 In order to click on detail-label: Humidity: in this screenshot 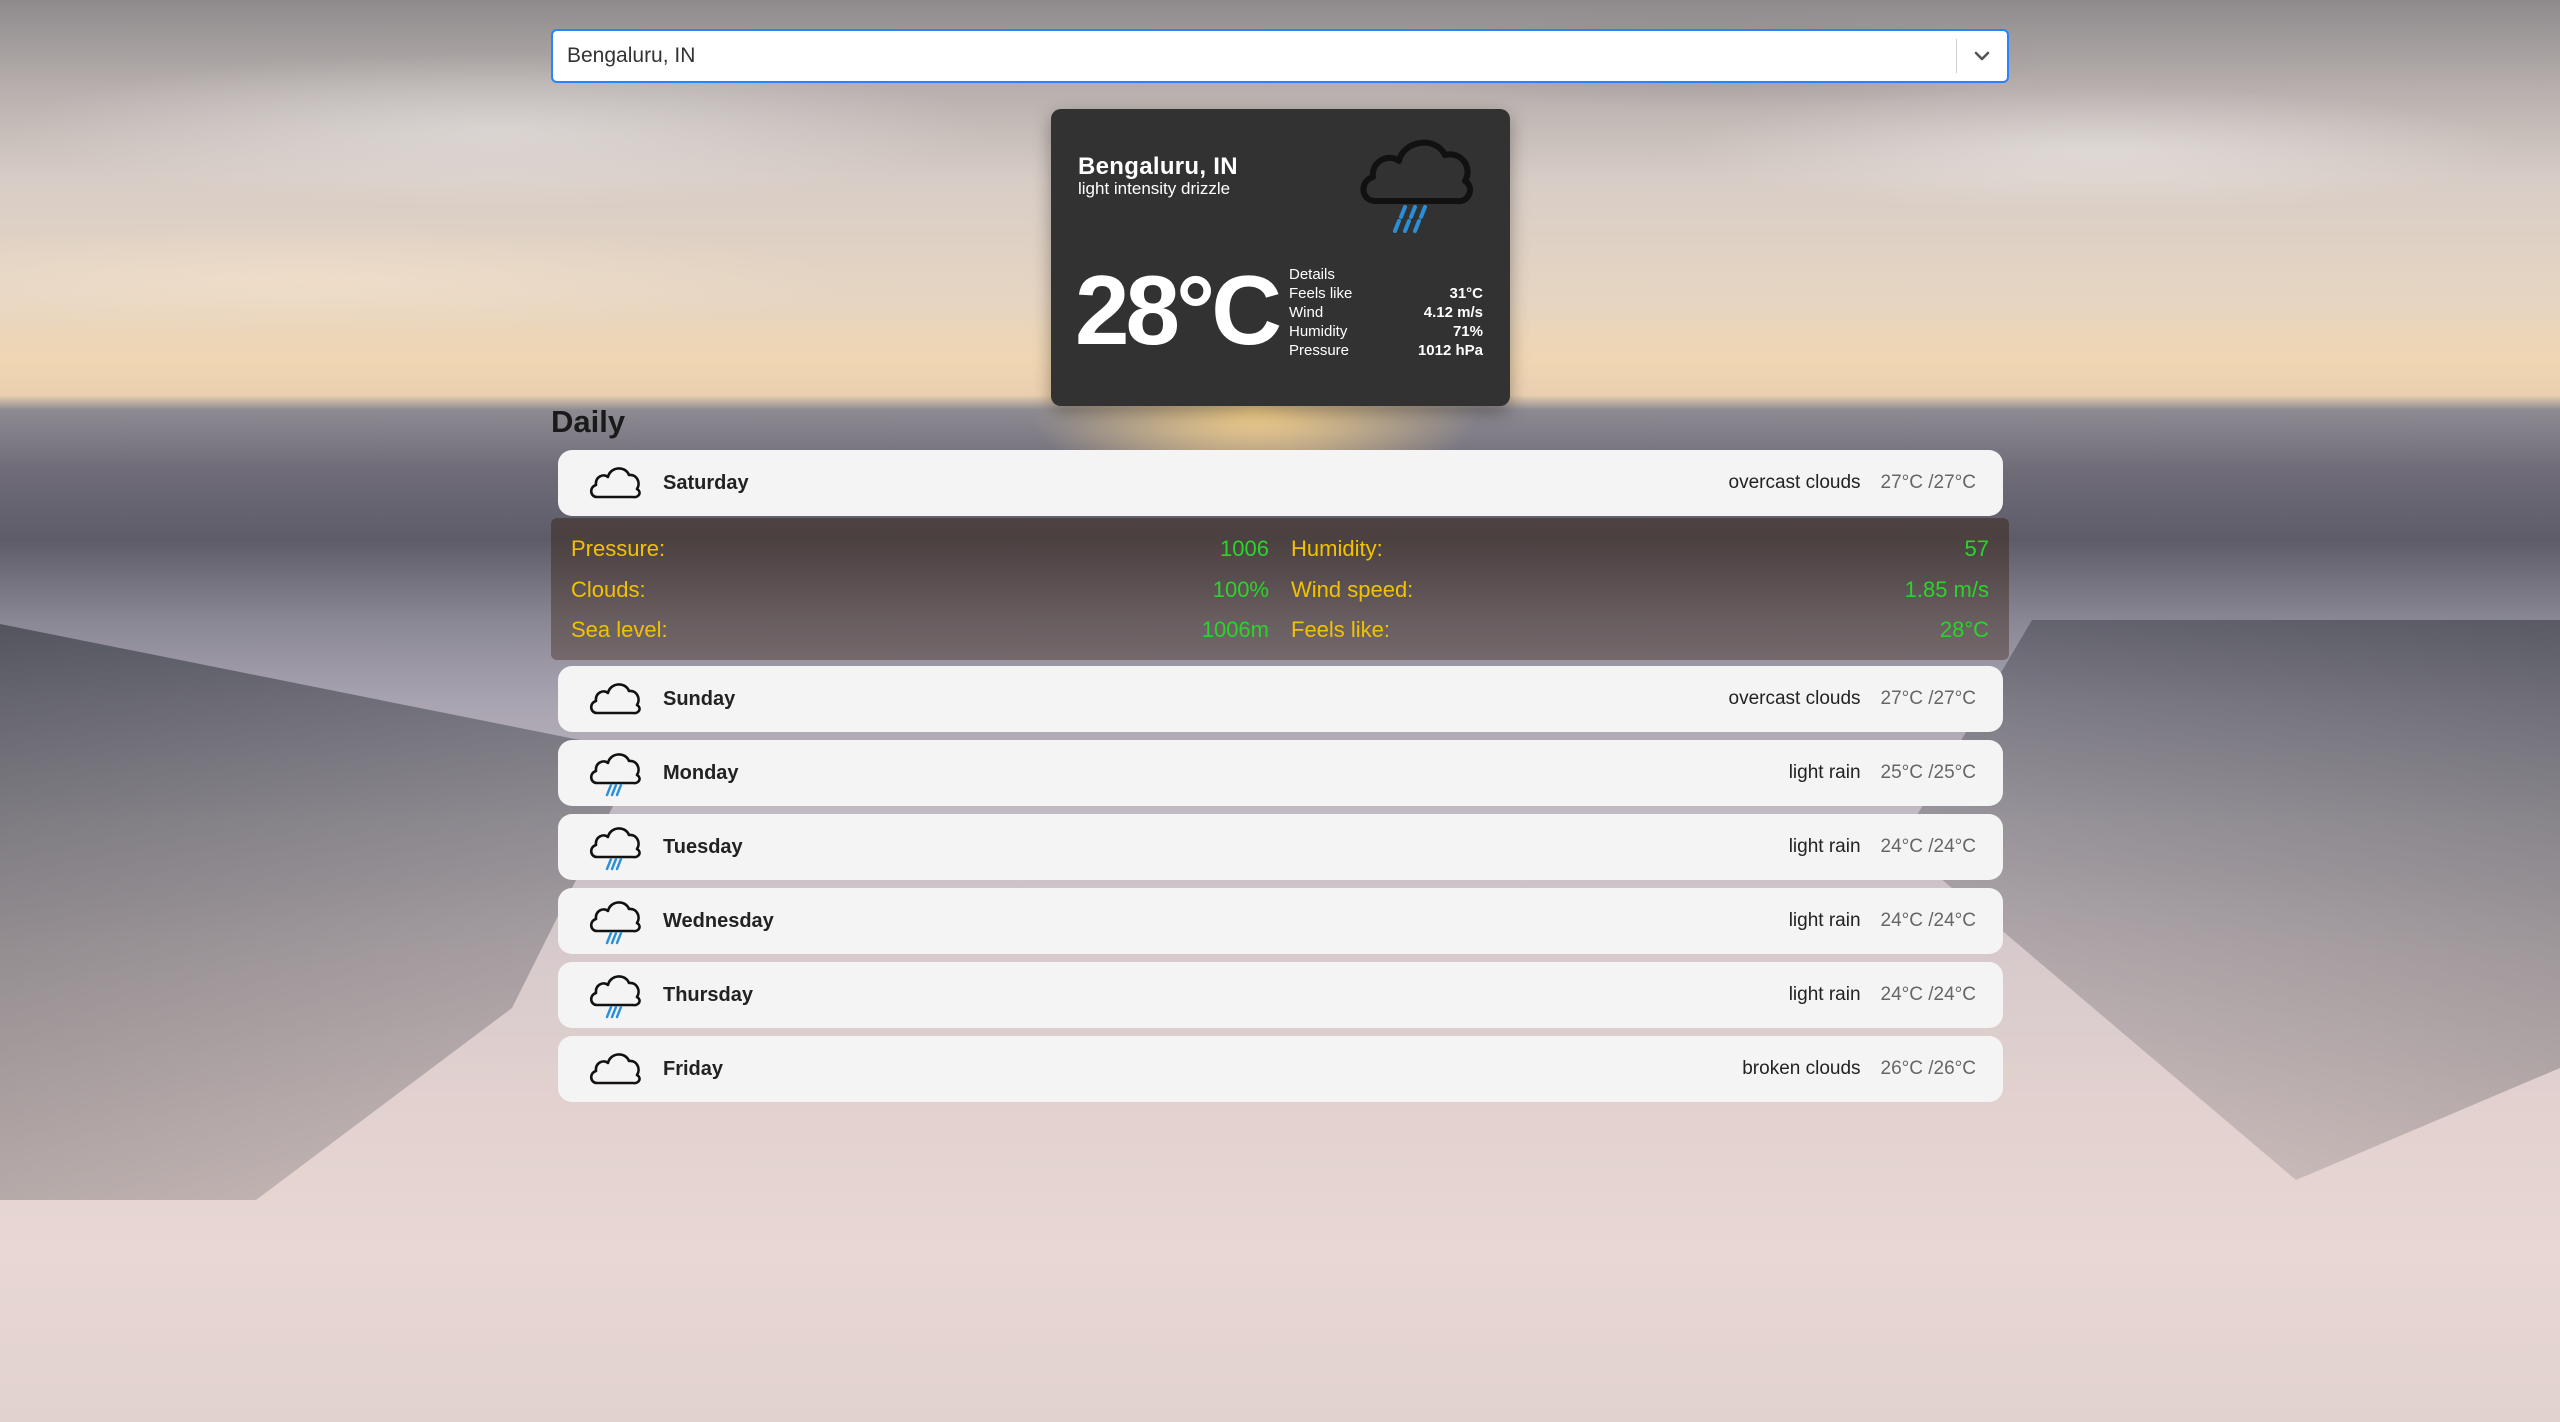, I will do `click(1337, 548)`.